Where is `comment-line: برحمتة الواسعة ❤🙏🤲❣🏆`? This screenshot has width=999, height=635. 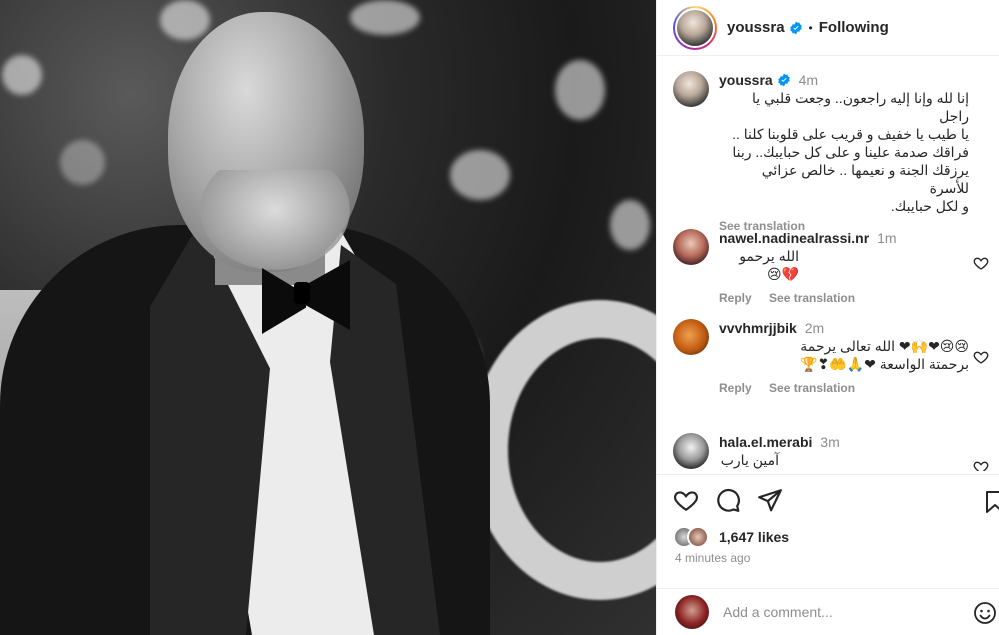 comment-line: برحمتة الواسعة ❤🙏🤲❣🏆 is located at coordinates (884, 364).